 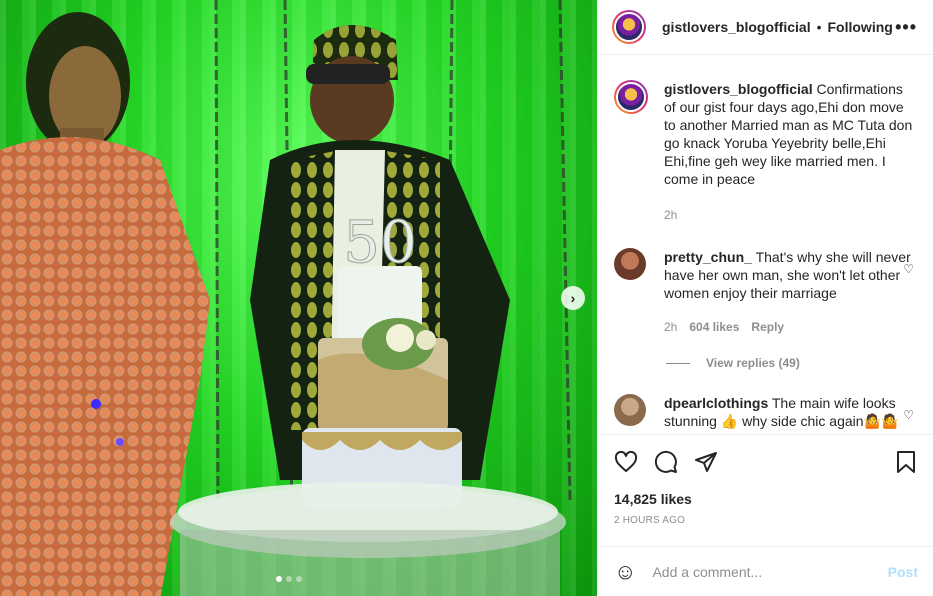 I want to click on chain-left, so click(x=217, y=250).